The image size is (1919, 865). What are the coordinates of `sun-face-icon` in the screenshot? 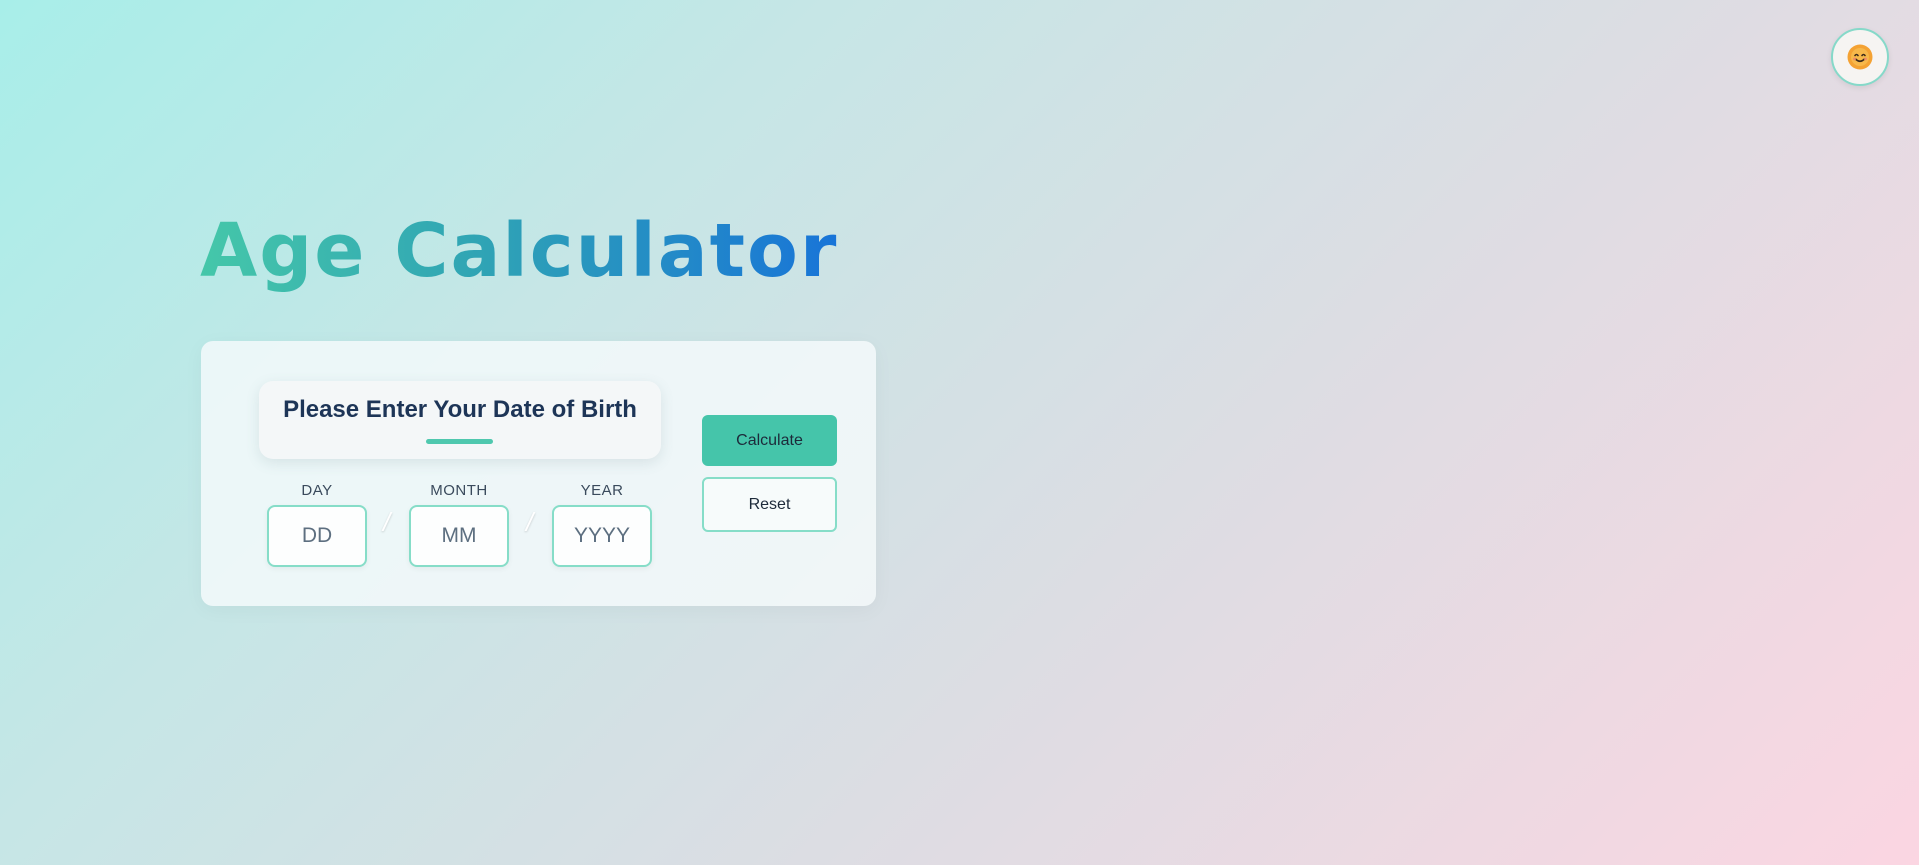 It's located at (1860, 57).